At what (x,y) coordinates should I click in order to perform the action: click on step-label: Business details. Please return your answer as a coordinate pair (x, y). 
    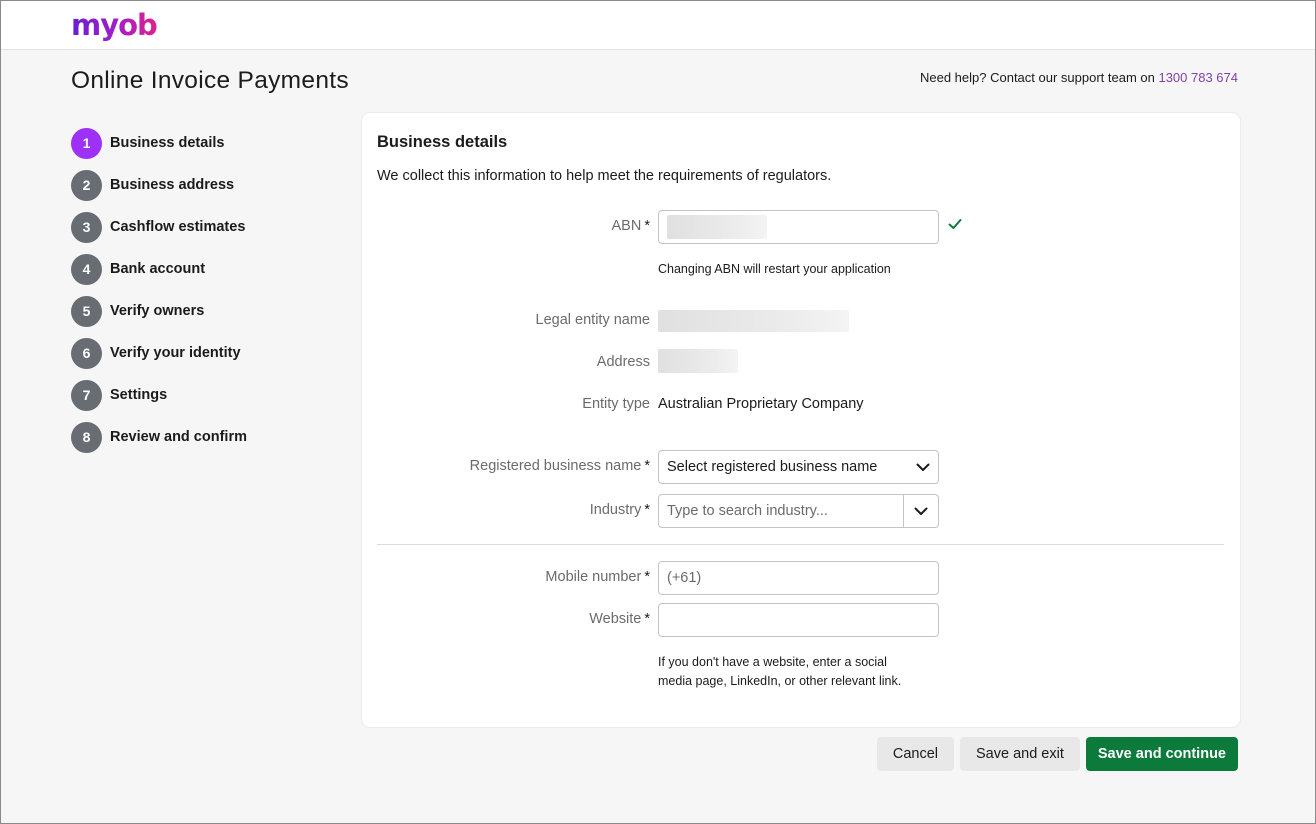
    Looking at the image, I should click on (167, 143).